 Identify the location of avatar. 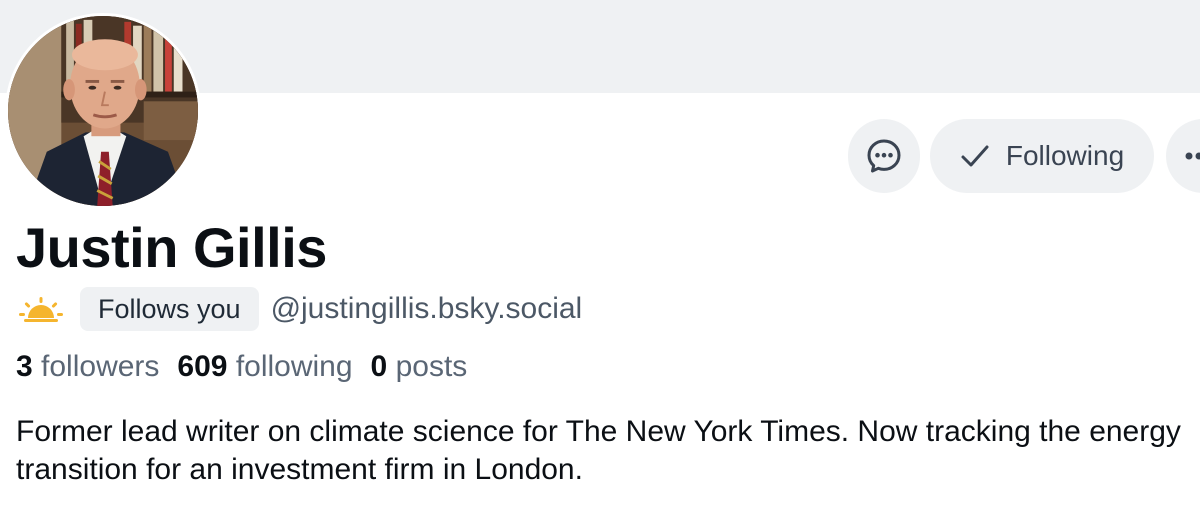
(103, 111).